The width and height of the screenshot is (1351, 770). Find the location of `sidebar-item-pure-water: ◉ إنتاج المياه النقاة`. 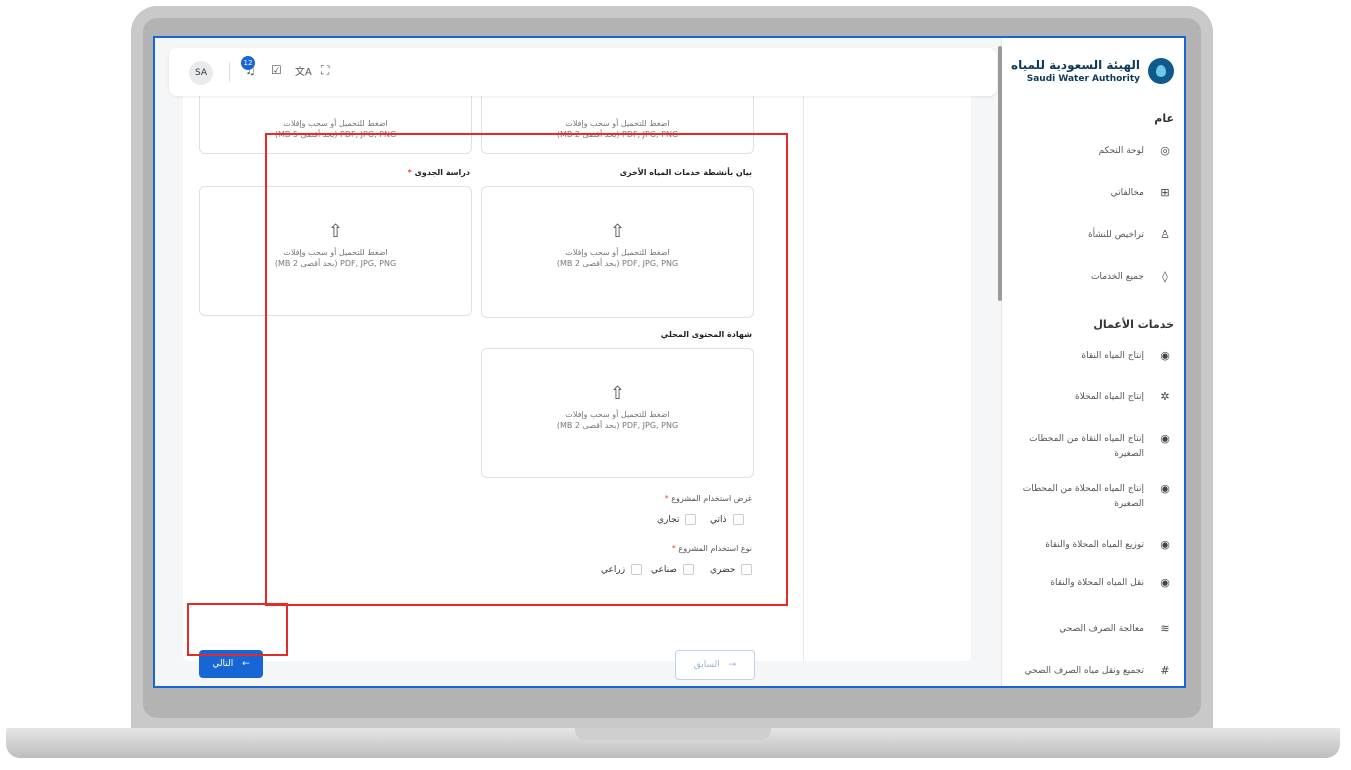

sidebar-item-pure-water: ◉ إنتاج المياه النقاة is located at coordinates (1092, 356).